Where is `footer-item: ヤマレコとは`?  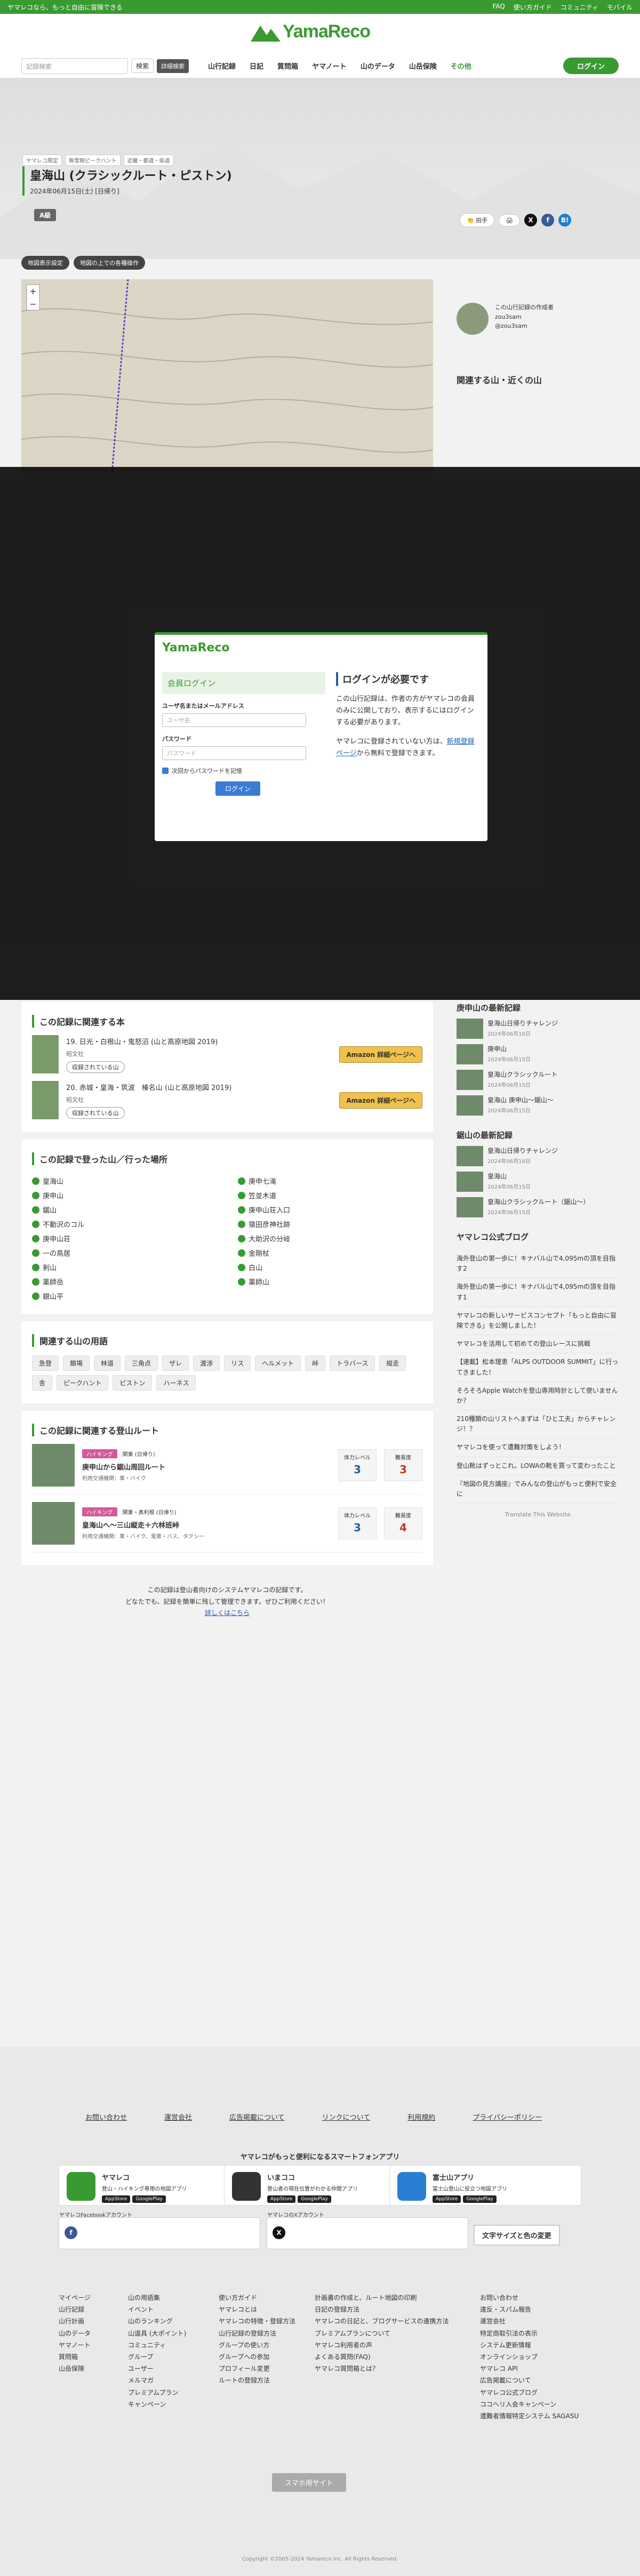
footer-item: ヤマレコとは is located at coordinates (257, 2310).